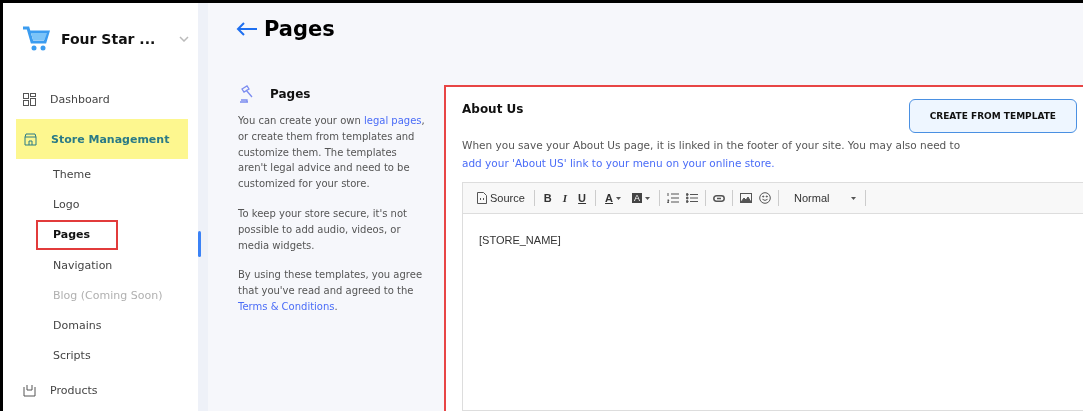 Image resolution: width=1083 pixels, height=411 pixels. What do you see at coordinates (482, 198) in the screenshot?
I see `document-icon` at bounding box center [482, 198].